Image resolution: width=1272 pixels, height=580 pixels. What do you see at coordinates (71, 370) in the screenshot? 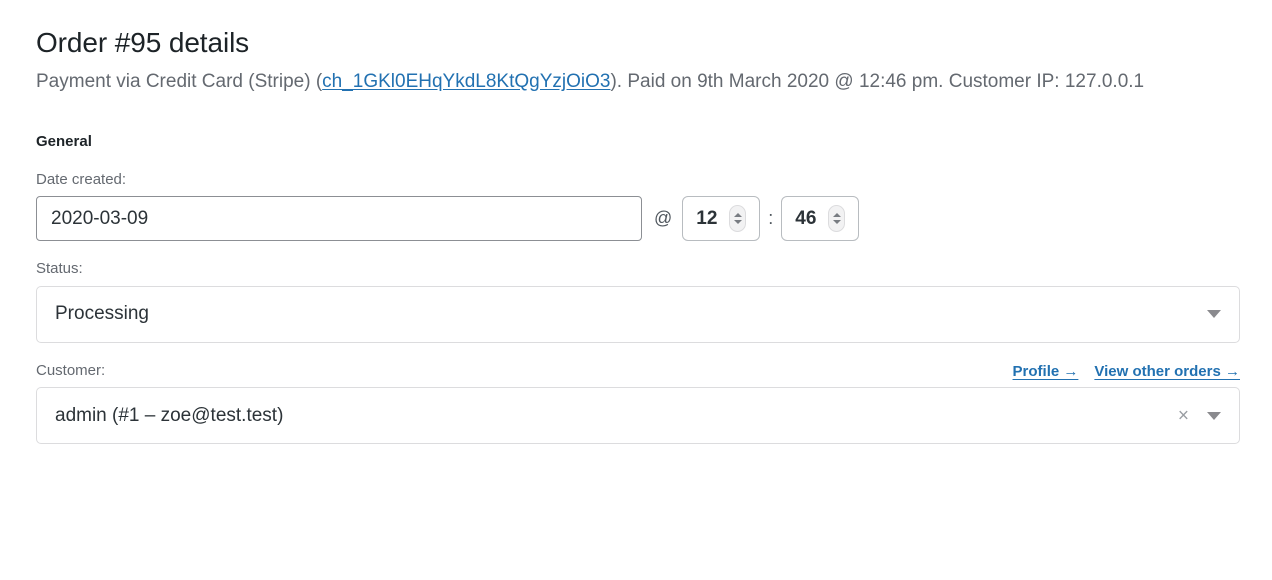
I see `customer-label: Customer:` at bounding box center [71, 370].